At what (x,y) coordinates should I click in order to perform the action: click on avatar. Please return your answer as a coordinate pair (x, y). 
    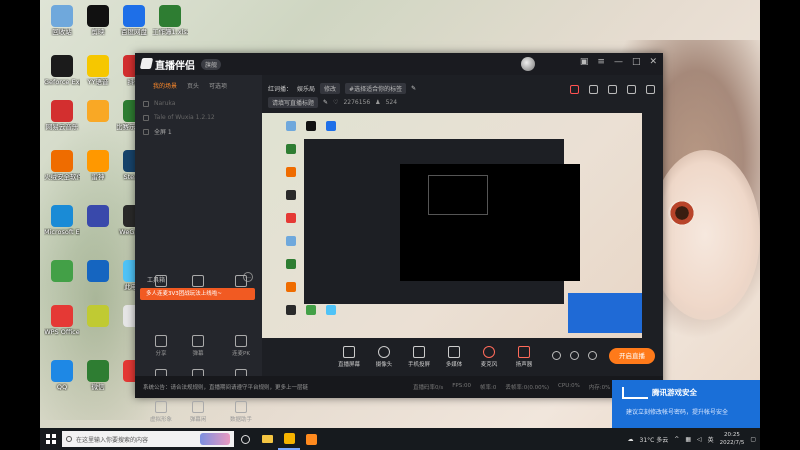
    Looking at the image, I should click on (528, 64).